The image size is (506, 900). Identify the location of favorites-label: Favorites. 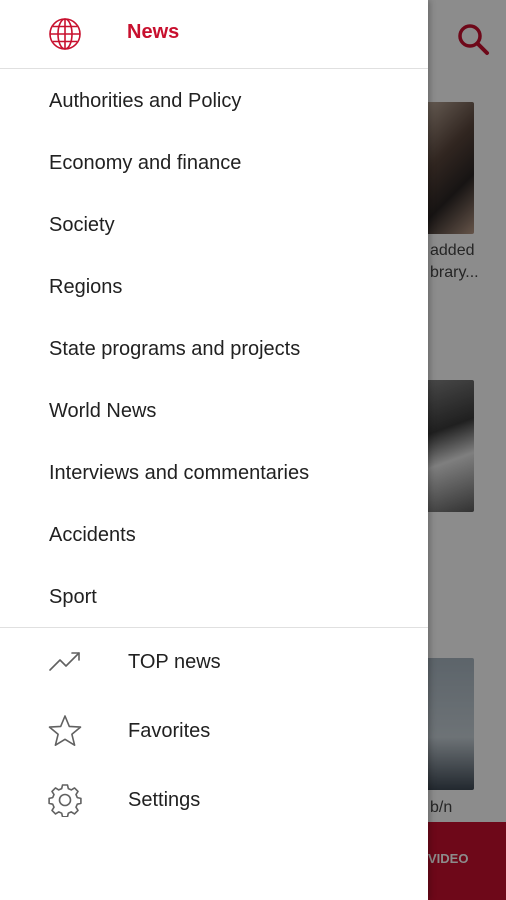
(169, 730).